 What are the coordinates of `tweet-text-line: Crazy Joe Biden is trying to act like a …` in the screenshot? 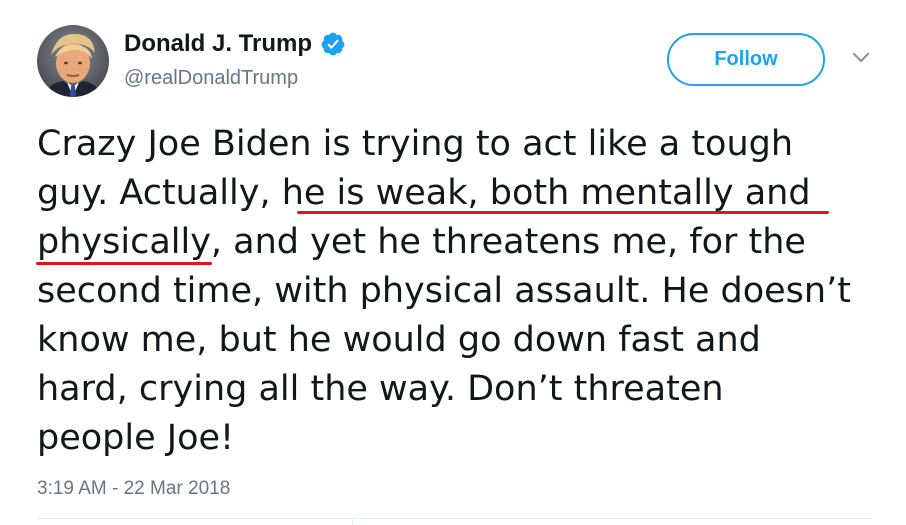 It's located at (415, 144).